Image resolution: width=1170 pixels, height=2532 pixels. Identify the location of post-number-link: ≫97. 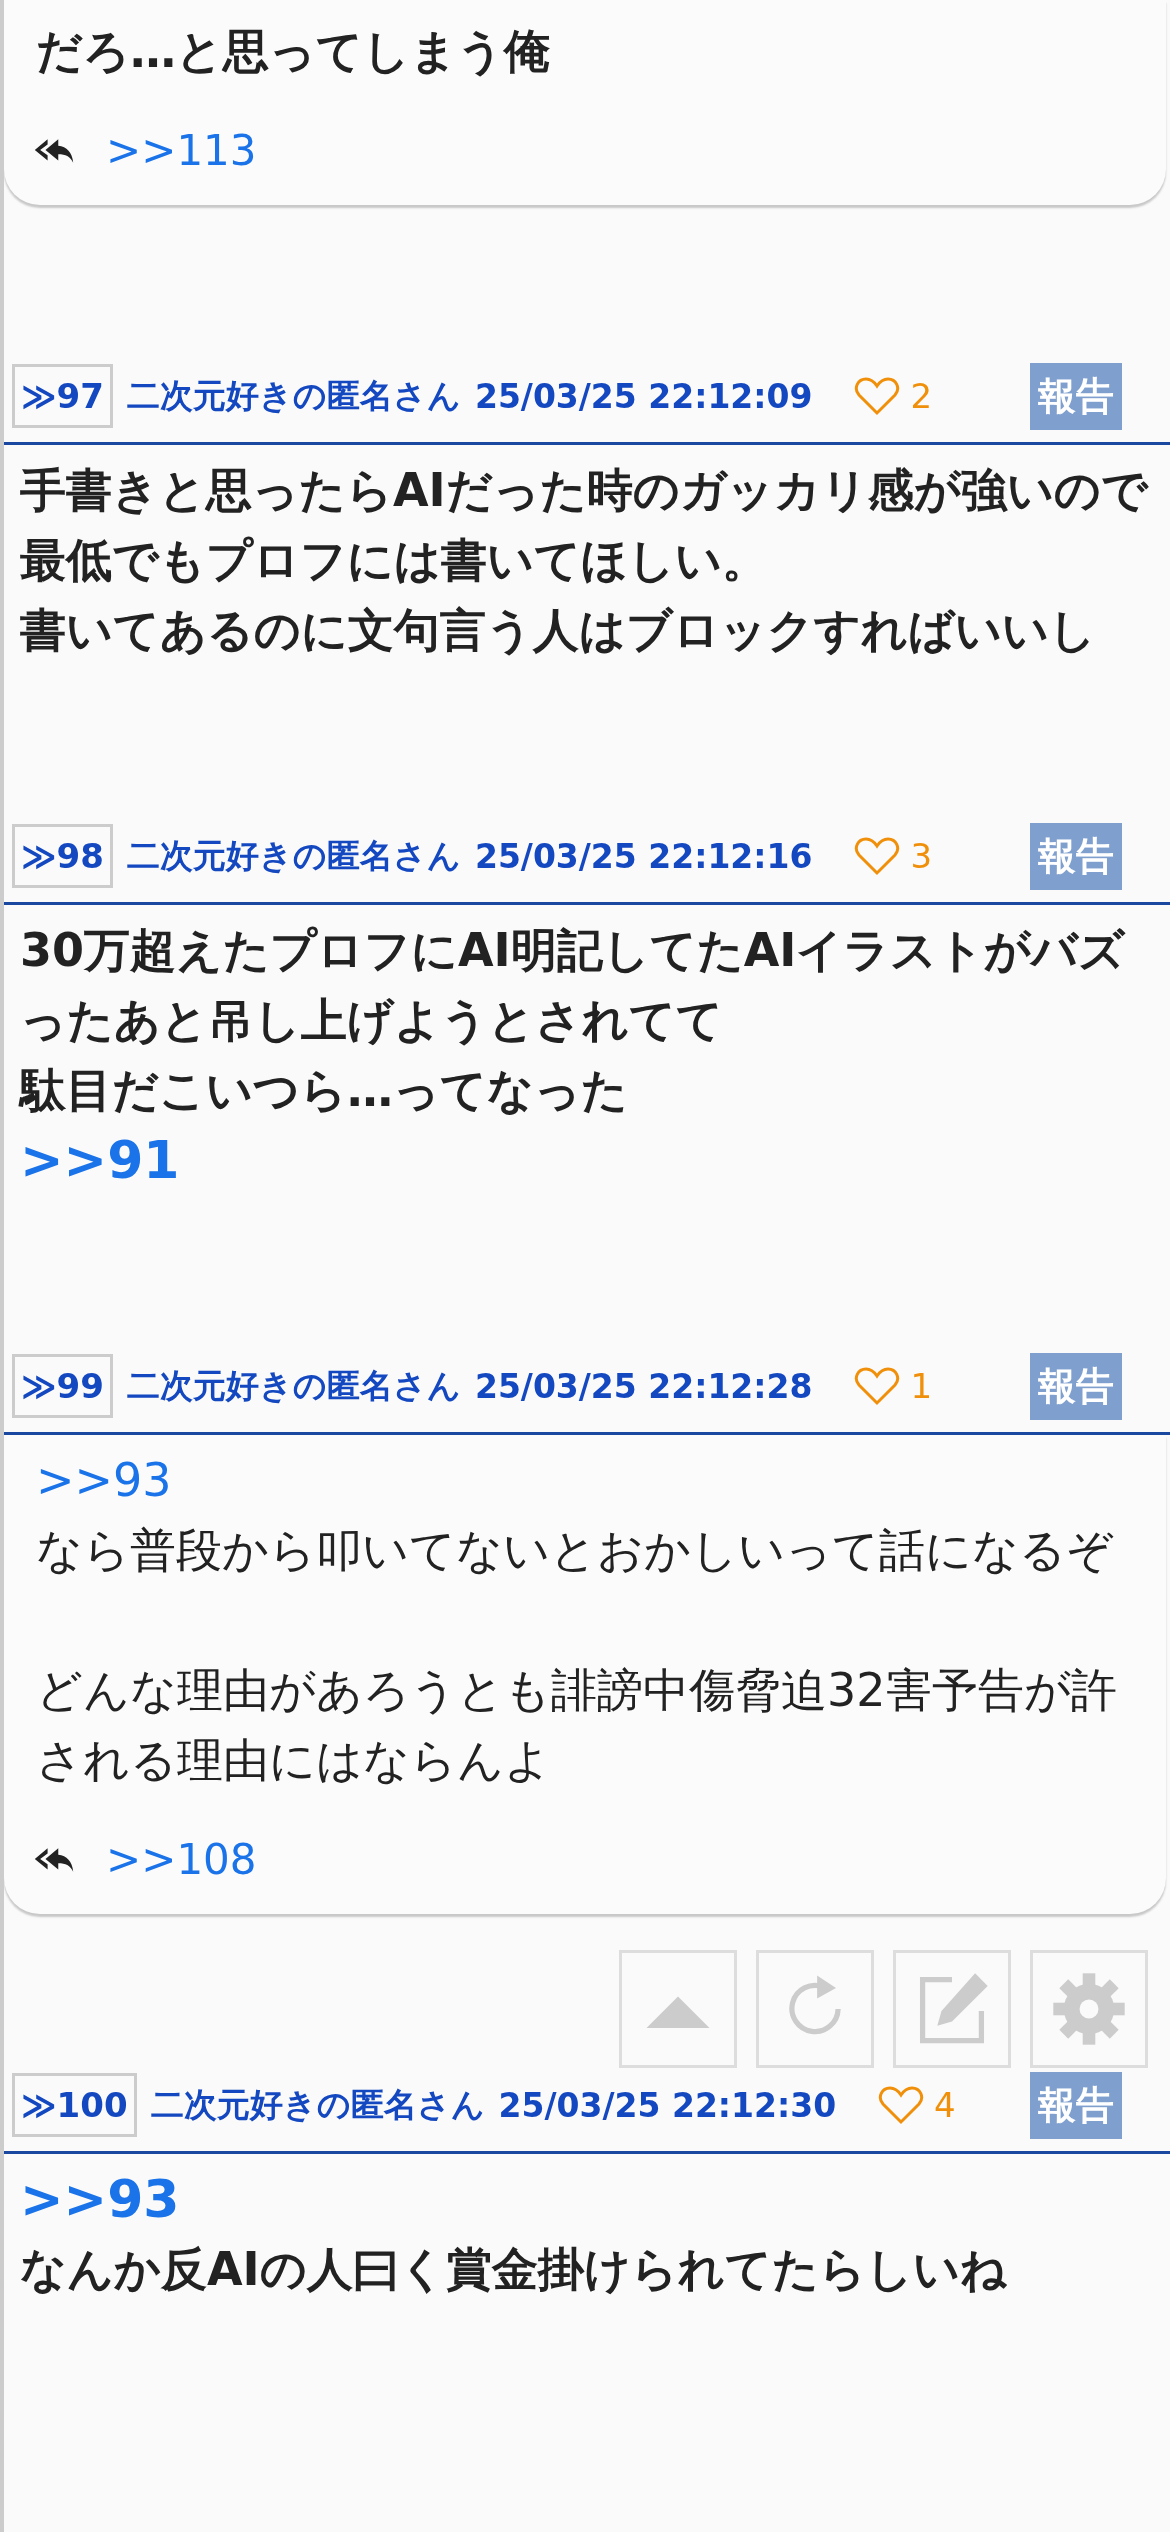
(62, 396).